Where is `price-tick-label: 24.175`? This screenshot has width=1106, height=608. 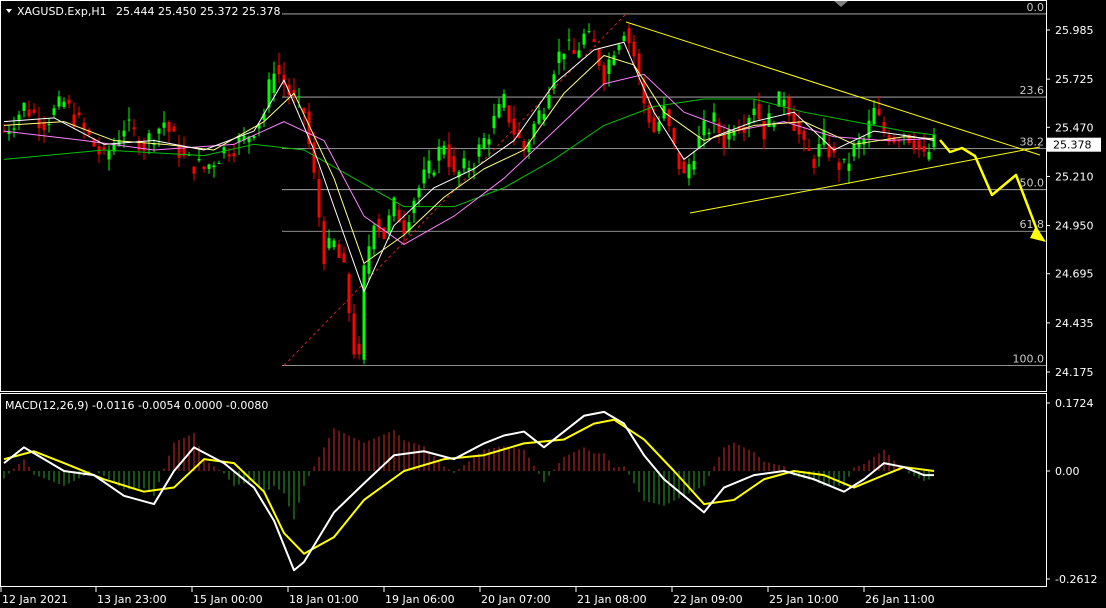 price-tick-label: 24.175 is located at coordinates (1074, 372).